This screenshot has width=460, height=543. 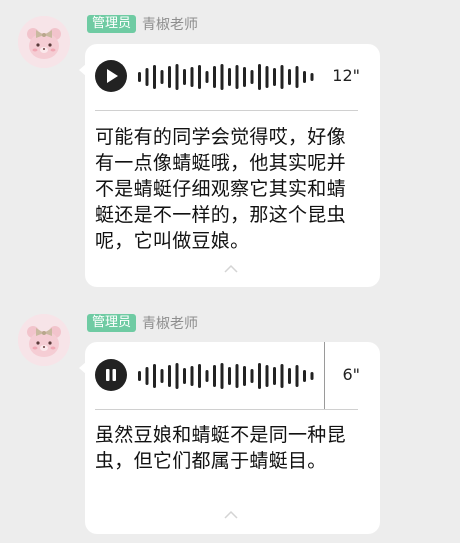 I want to click on play-button, so click(x=111, y=76).